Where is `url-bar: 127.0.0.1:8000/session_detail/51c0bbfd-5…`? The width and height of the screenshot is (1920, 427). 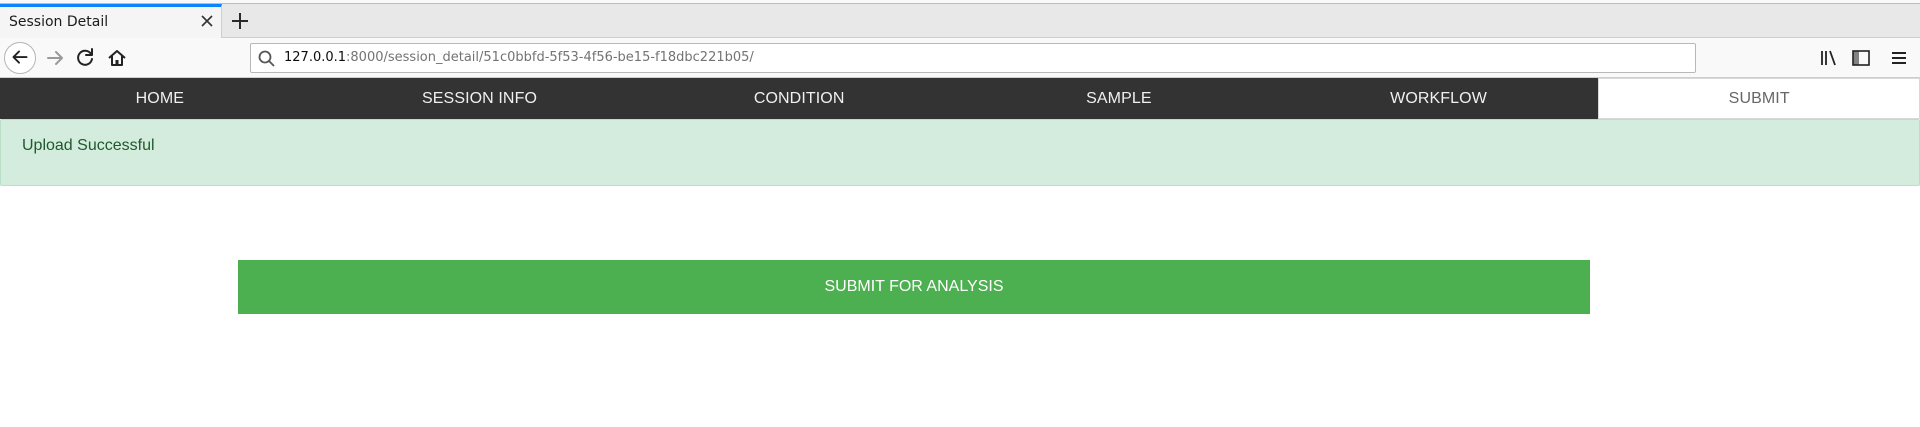
url-bar: 127.0.0.1:8000/session_detail/51c0bbfd-5… is located at coordinates (973, 58).